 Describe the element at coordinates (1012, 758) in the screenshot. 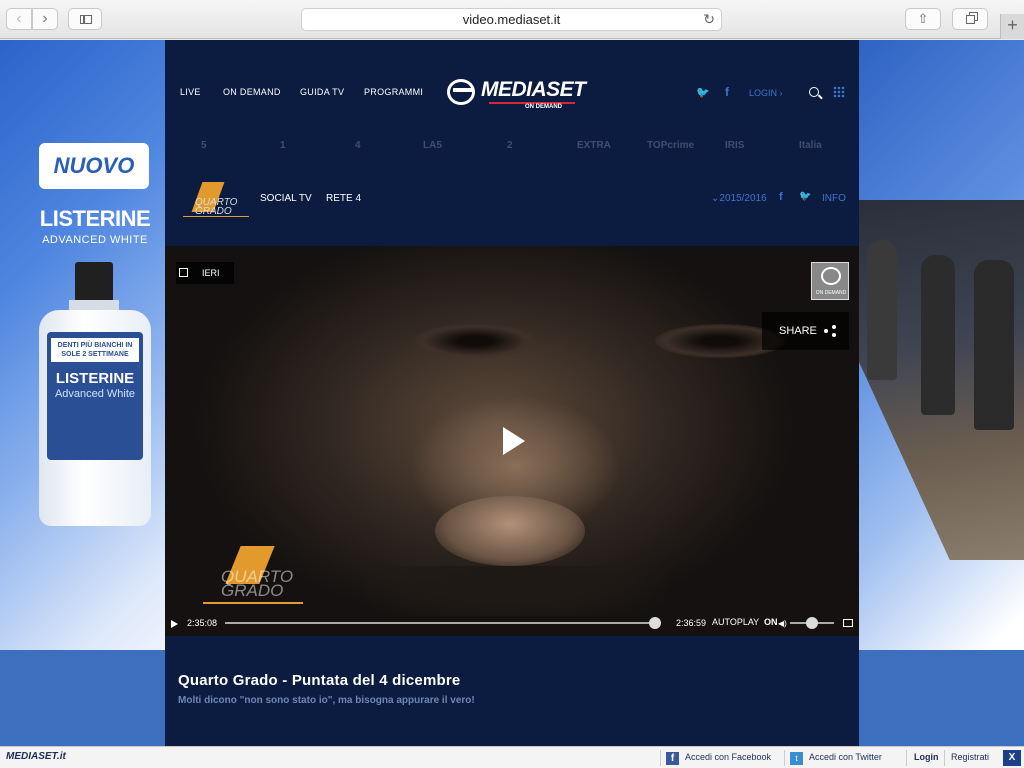

I see `close-bar-button: X` at that location.